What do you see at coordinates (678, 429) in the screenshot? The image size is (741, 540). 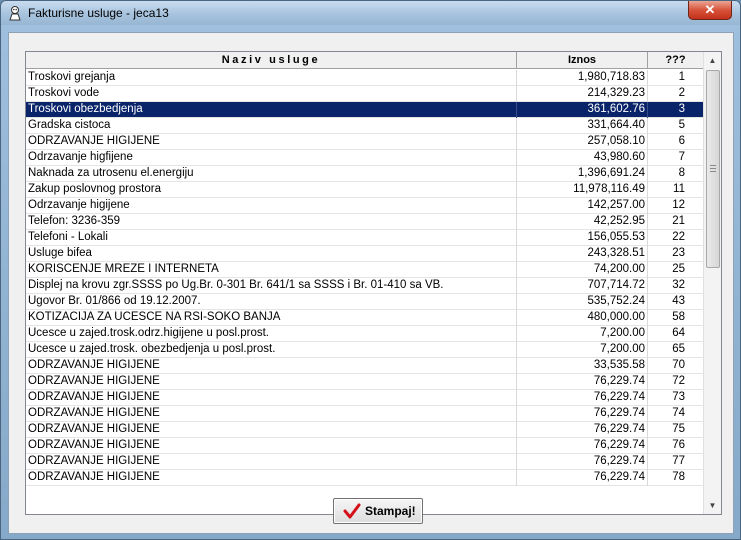 I see `cell-number: 75` at bounding box center [678, 429].